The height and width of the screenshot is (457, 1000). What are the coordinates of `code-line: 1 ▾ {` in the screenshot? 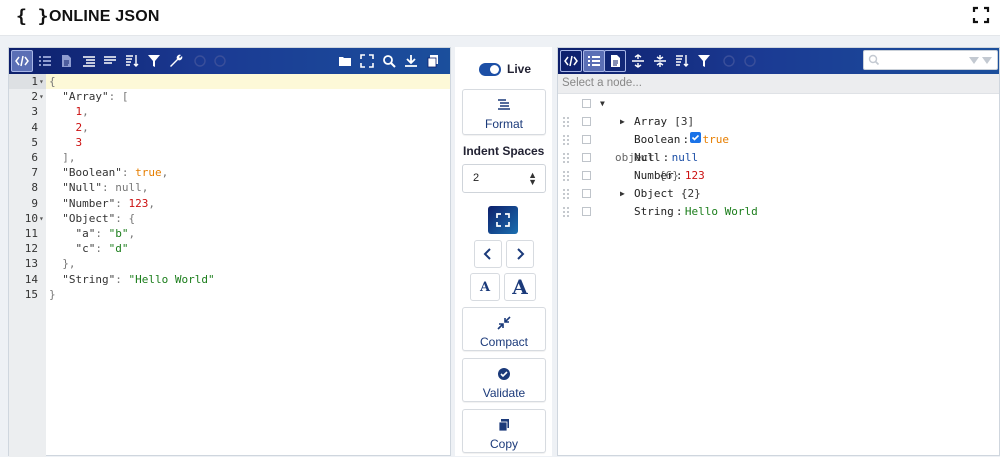 It's located at (229, 81).